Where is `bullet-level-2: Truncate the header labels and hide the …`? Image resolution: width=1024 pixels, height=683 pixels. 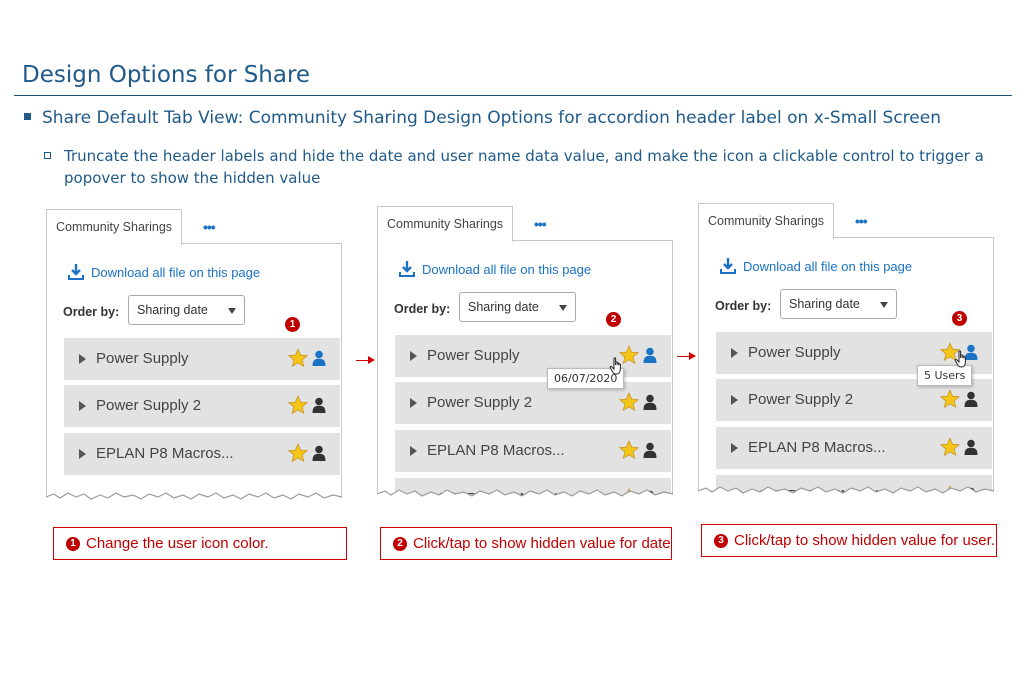
bullet-level-2: Truncate the header labels and hide the … is located at coordinates (524, 167).